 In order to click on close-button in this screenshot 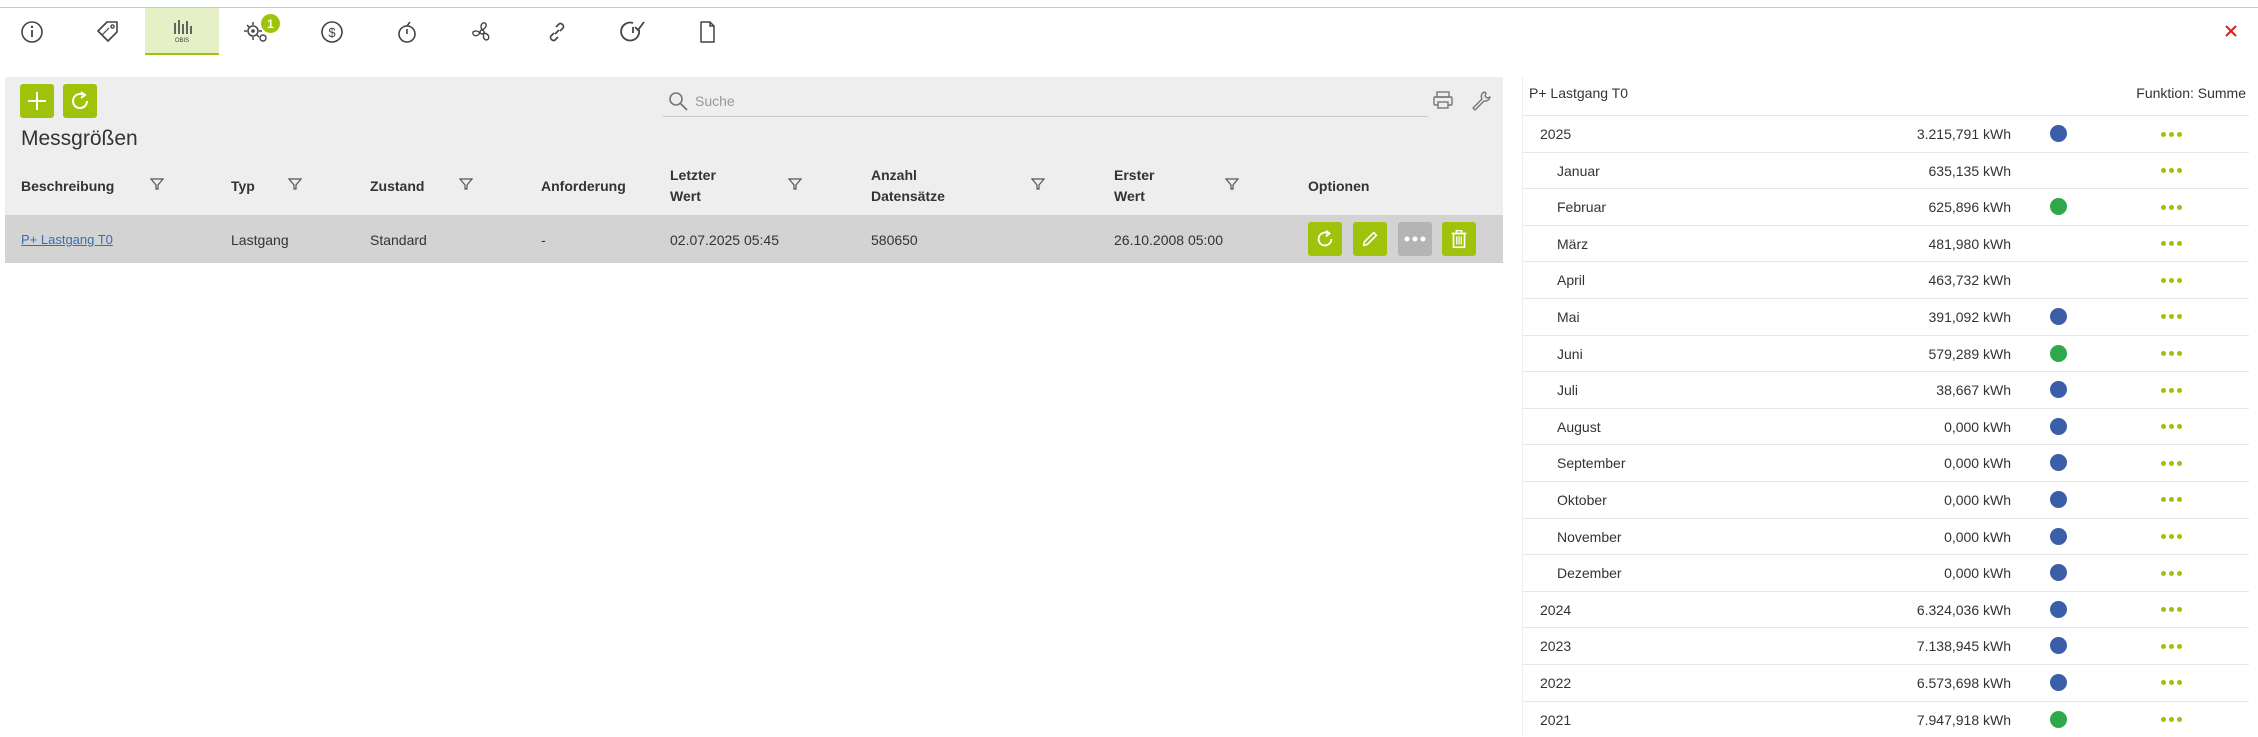, I will do `click(2231, 31)`.